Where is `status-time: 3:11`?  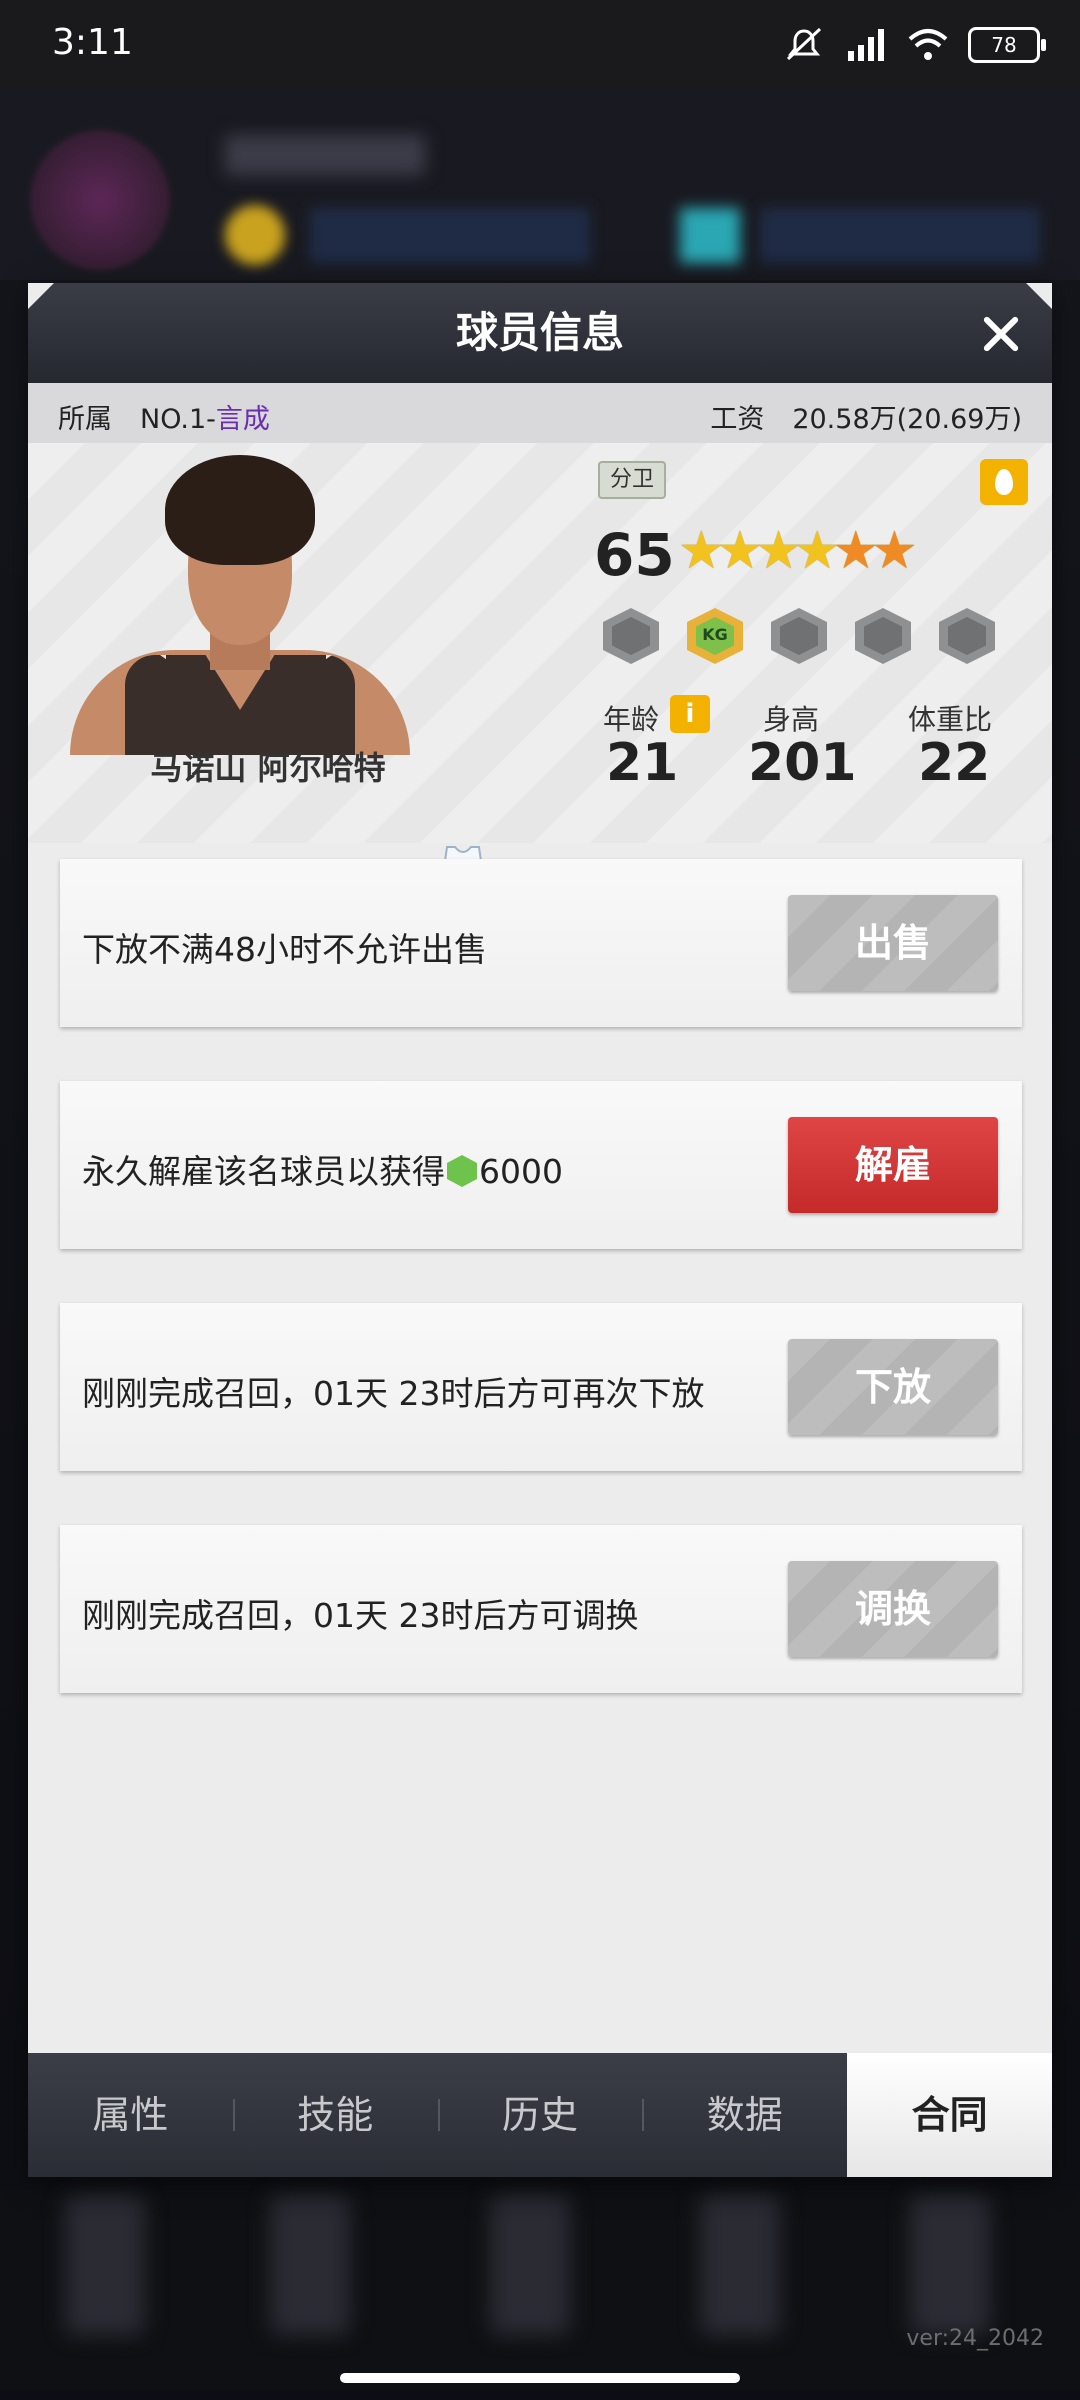 status-time: 3:11 is located at coordinates (92, 42).